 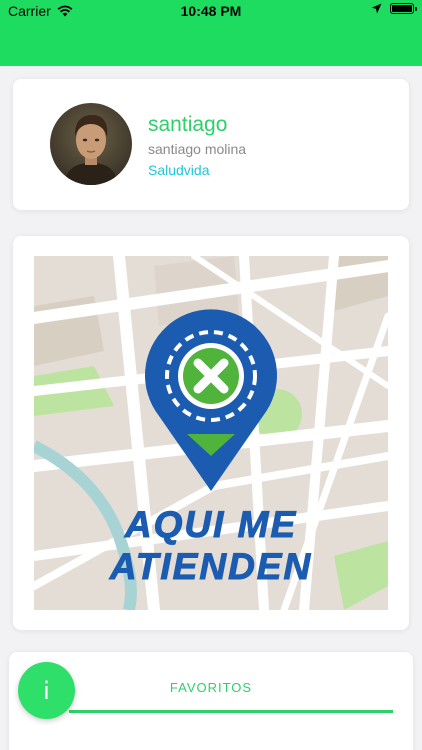 What do you see at coordinates (197, 149) in the screenshot?
I see `profile-full-name: santiago molina` at bounding box center [197, 149].